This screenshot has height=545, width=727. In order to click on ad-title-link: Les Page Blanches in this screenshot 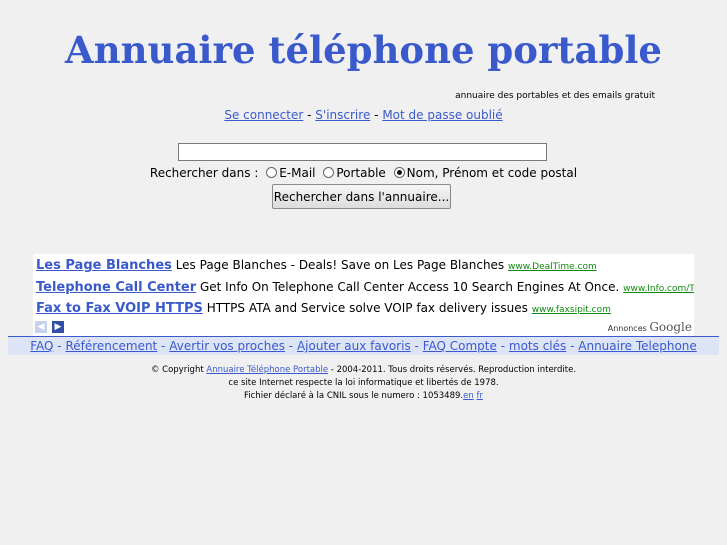, I will do `click(104, 265)`.